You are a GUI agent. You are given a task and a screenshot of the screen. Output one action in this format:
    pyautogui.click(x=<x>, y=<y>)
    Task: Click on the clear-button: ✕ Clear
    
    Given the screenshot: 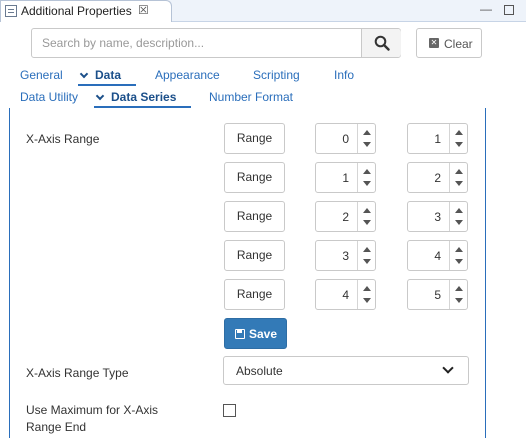 What is the action you would take?
    pyautogui.click(x=449, y=43)
    